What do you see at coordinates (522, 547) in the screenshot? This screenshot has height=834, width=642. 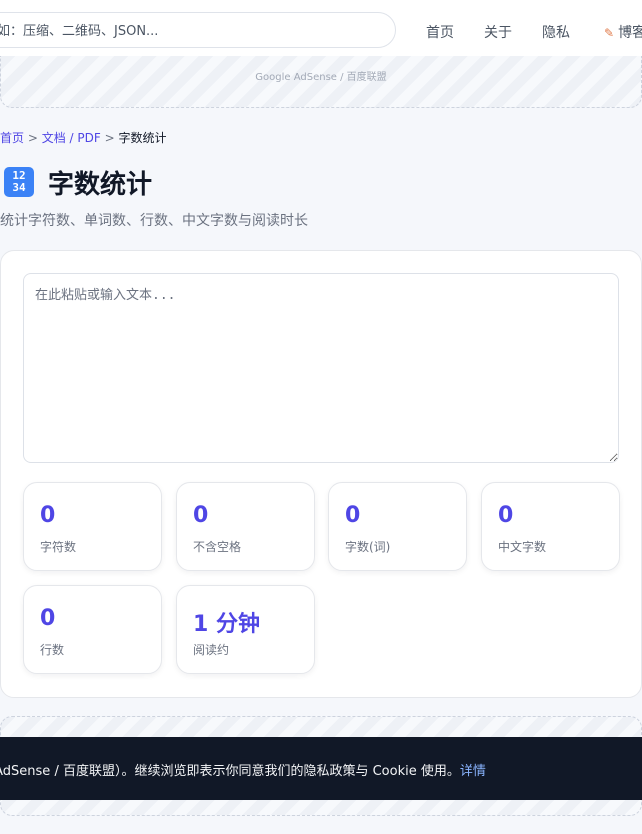 I see `stat-label: 中文字数` at bounding box center [522, 547].